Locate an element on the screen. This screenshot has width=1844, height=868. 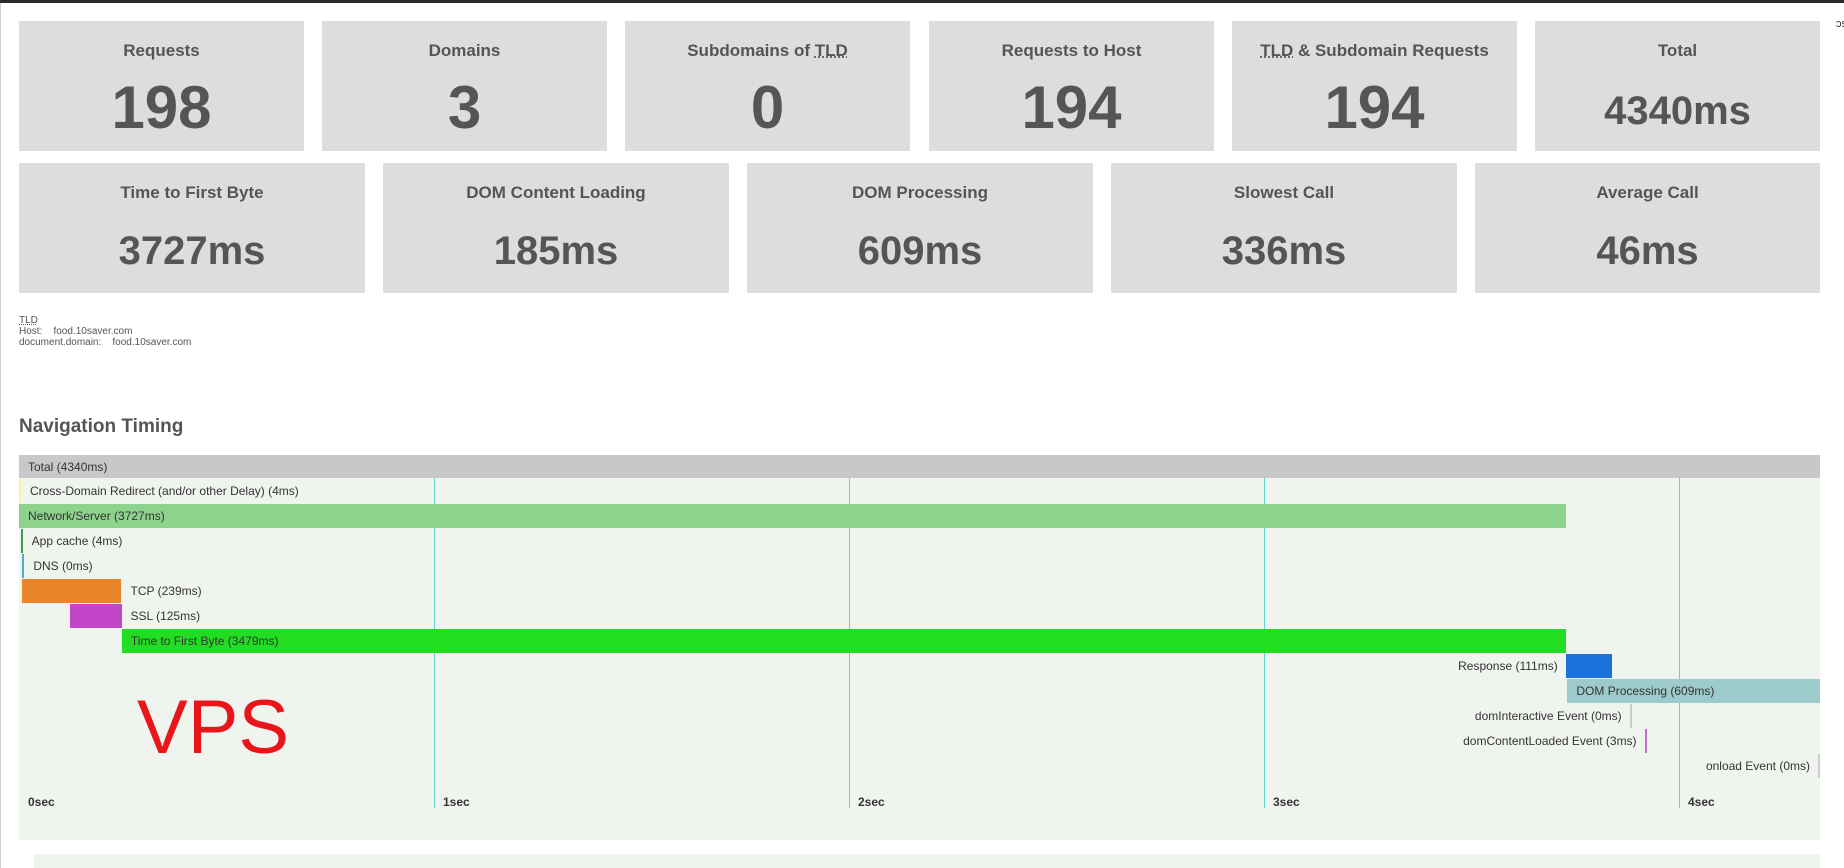
window-left-border is located at coordinates (0, 435).